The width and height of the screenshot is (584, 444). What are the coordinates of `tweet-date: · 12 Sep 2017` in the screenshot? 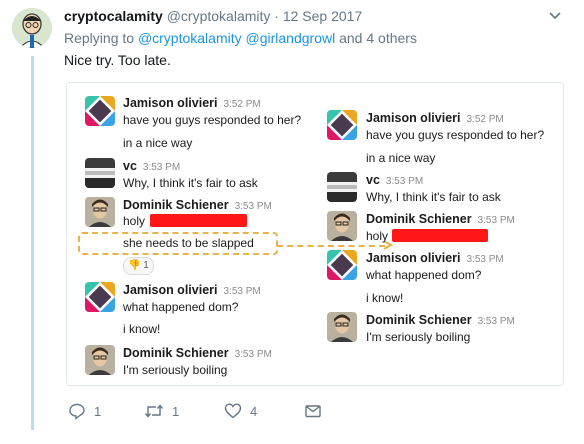 It's located at (318, 16).